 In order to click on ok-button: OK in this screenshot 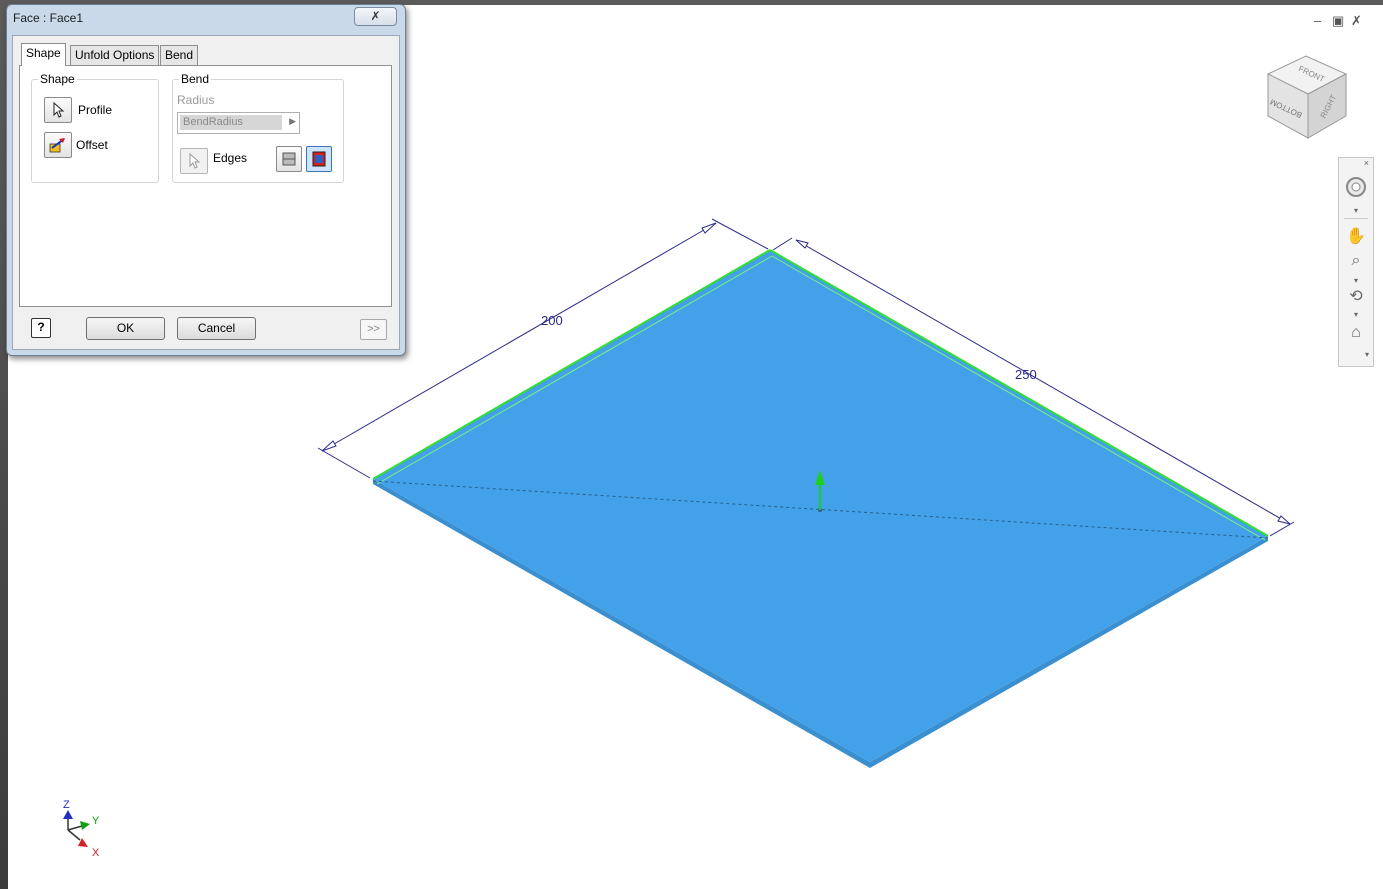, I will do `click(125, 328)`.